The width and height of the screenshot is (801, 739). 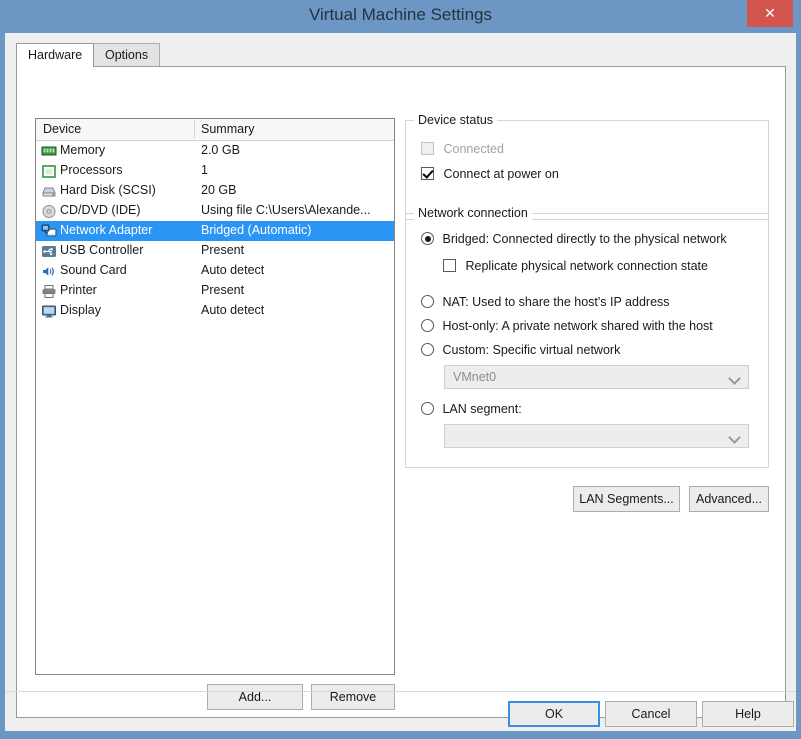 I want to click on device-summary: 20 GB, so click(x=219, y=190).